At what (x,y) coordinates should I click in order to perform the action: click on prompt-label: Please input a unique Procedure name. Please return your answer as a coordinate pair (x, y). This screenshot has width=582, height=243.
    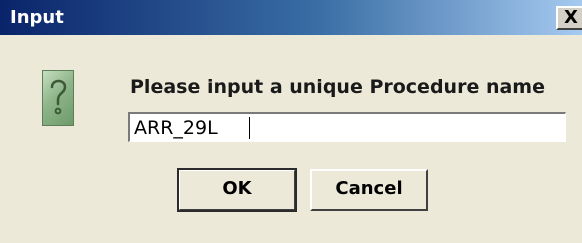
    Looking at the image, I should click on (337, 87).